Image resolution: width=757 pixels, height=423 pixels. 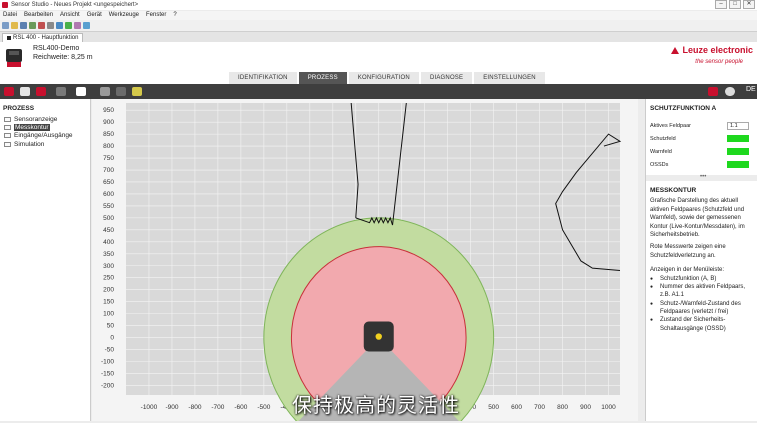 What do you see at coordinates (509, 78) in the screenshot?
I see `tab-einstellungen: EINSTELLUNGEN` at bounding box center [509, 78].